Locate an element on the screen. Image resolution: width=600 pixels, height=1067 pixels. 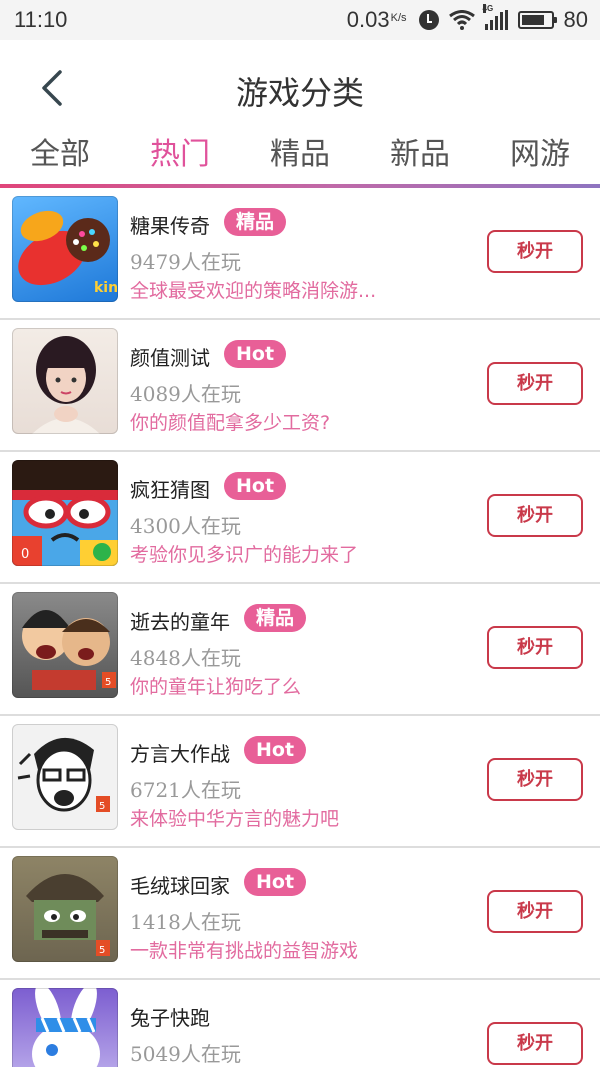
tab-premium: 精品 is located at coordinates (300, 160).